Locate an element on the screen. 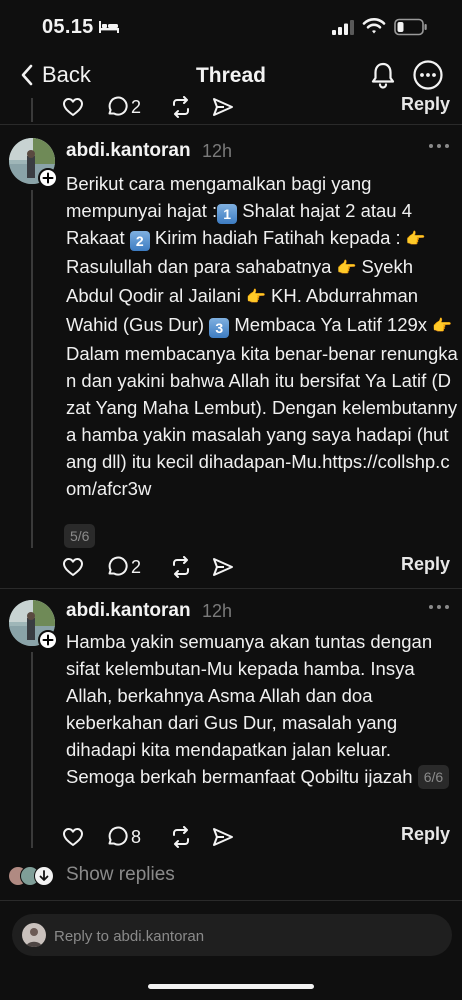  reply-count: 8 is located at coordinates (136, 836).